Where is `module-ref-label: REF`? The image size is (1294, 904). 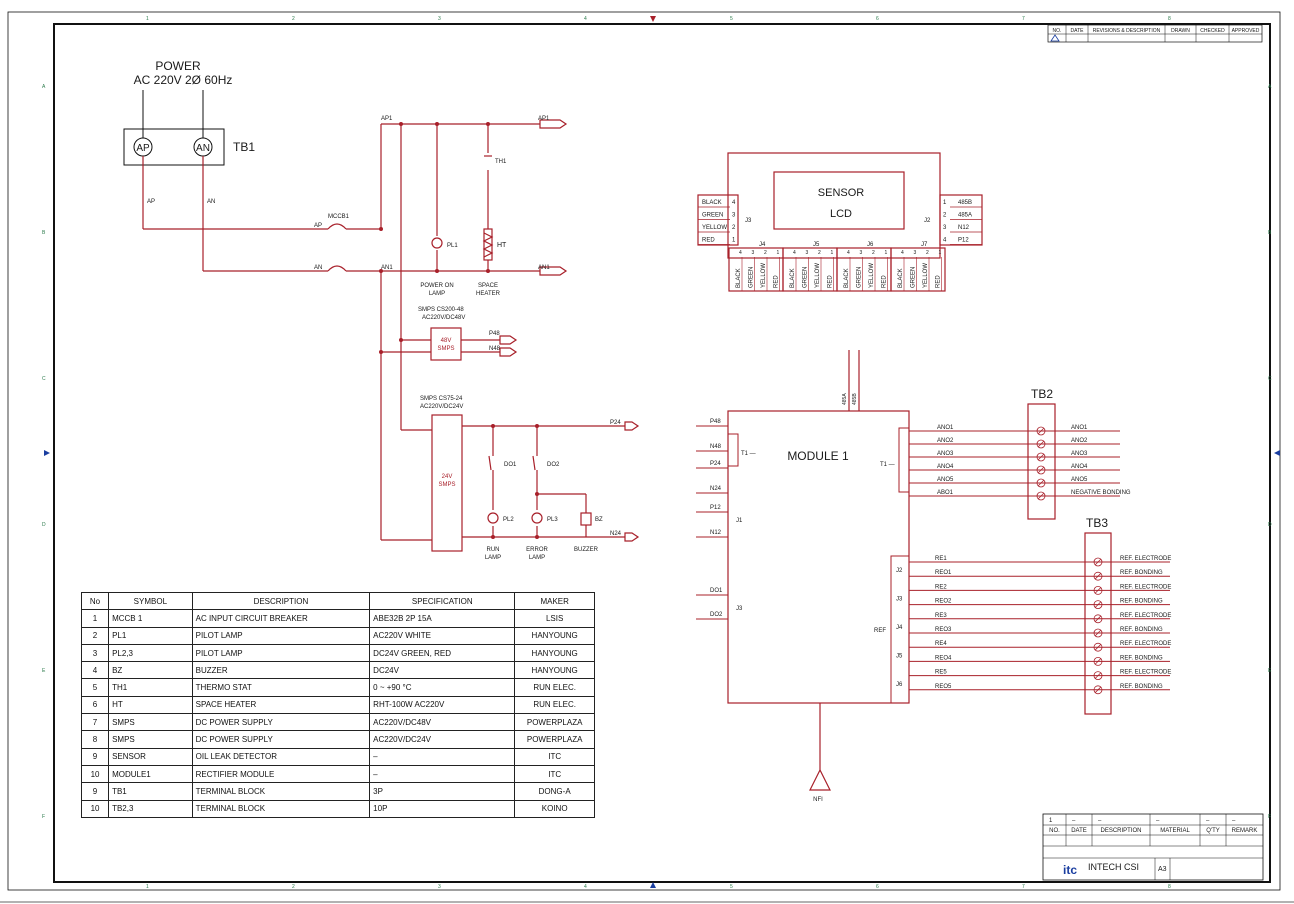
module-ref-label: REF is located at coordinates (880, 631).